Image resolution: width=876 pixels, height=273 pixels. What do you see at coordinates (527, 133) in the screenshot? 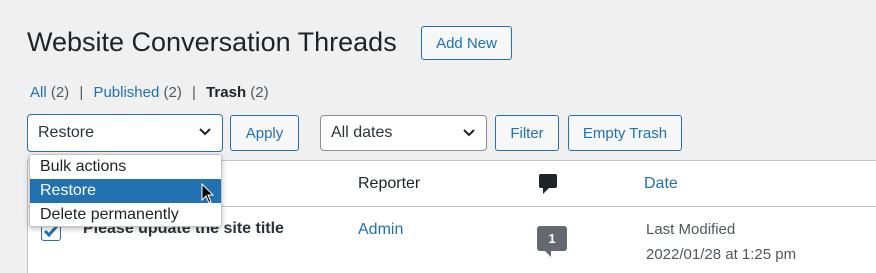
I see `filter-button: Filter` at bounding box center [527, 133].